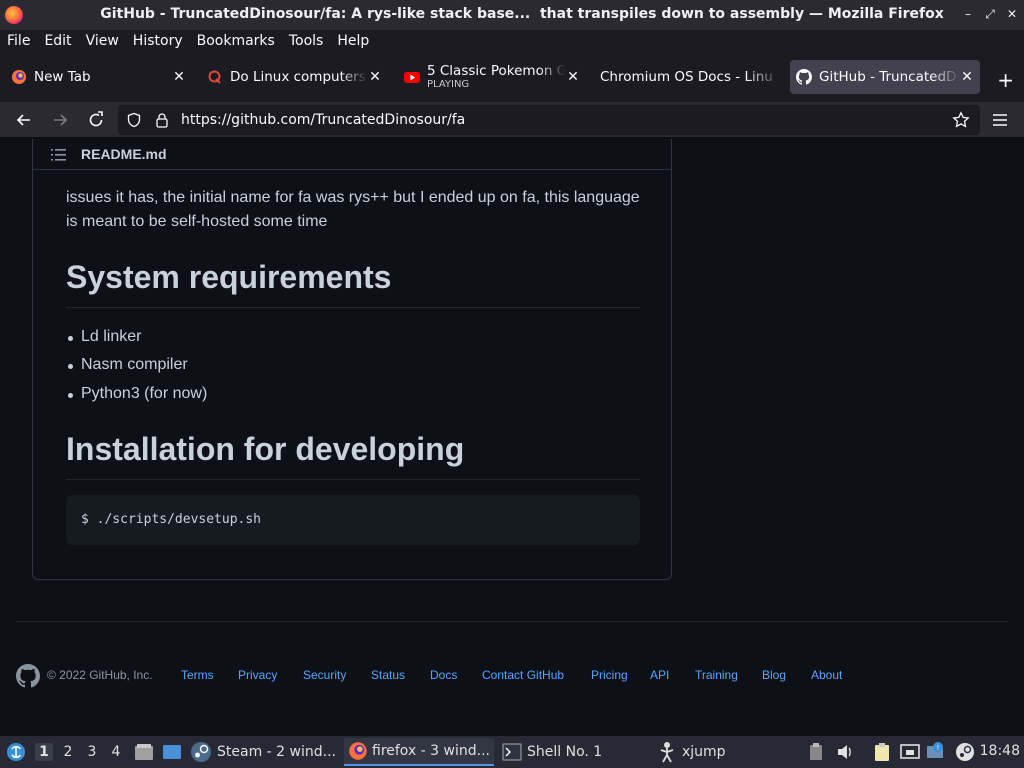 The height and width of the screenshot is (768, 1024). Describe the element at coordinates (1000, 120) in the screenshot. I see `hamburger-menu-icon` at that location.